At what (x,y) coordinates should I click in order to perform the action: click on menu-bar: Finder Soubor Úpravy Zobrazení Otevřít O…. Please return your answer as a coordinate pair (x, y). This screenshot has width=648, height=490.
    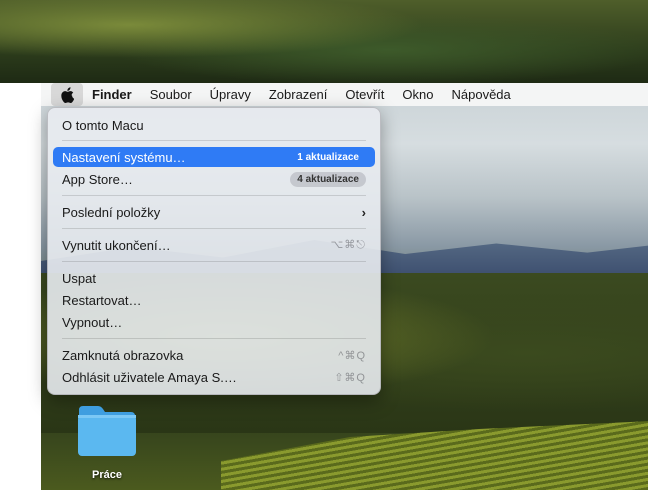
    Looking at the image, I should click on (344, 94).